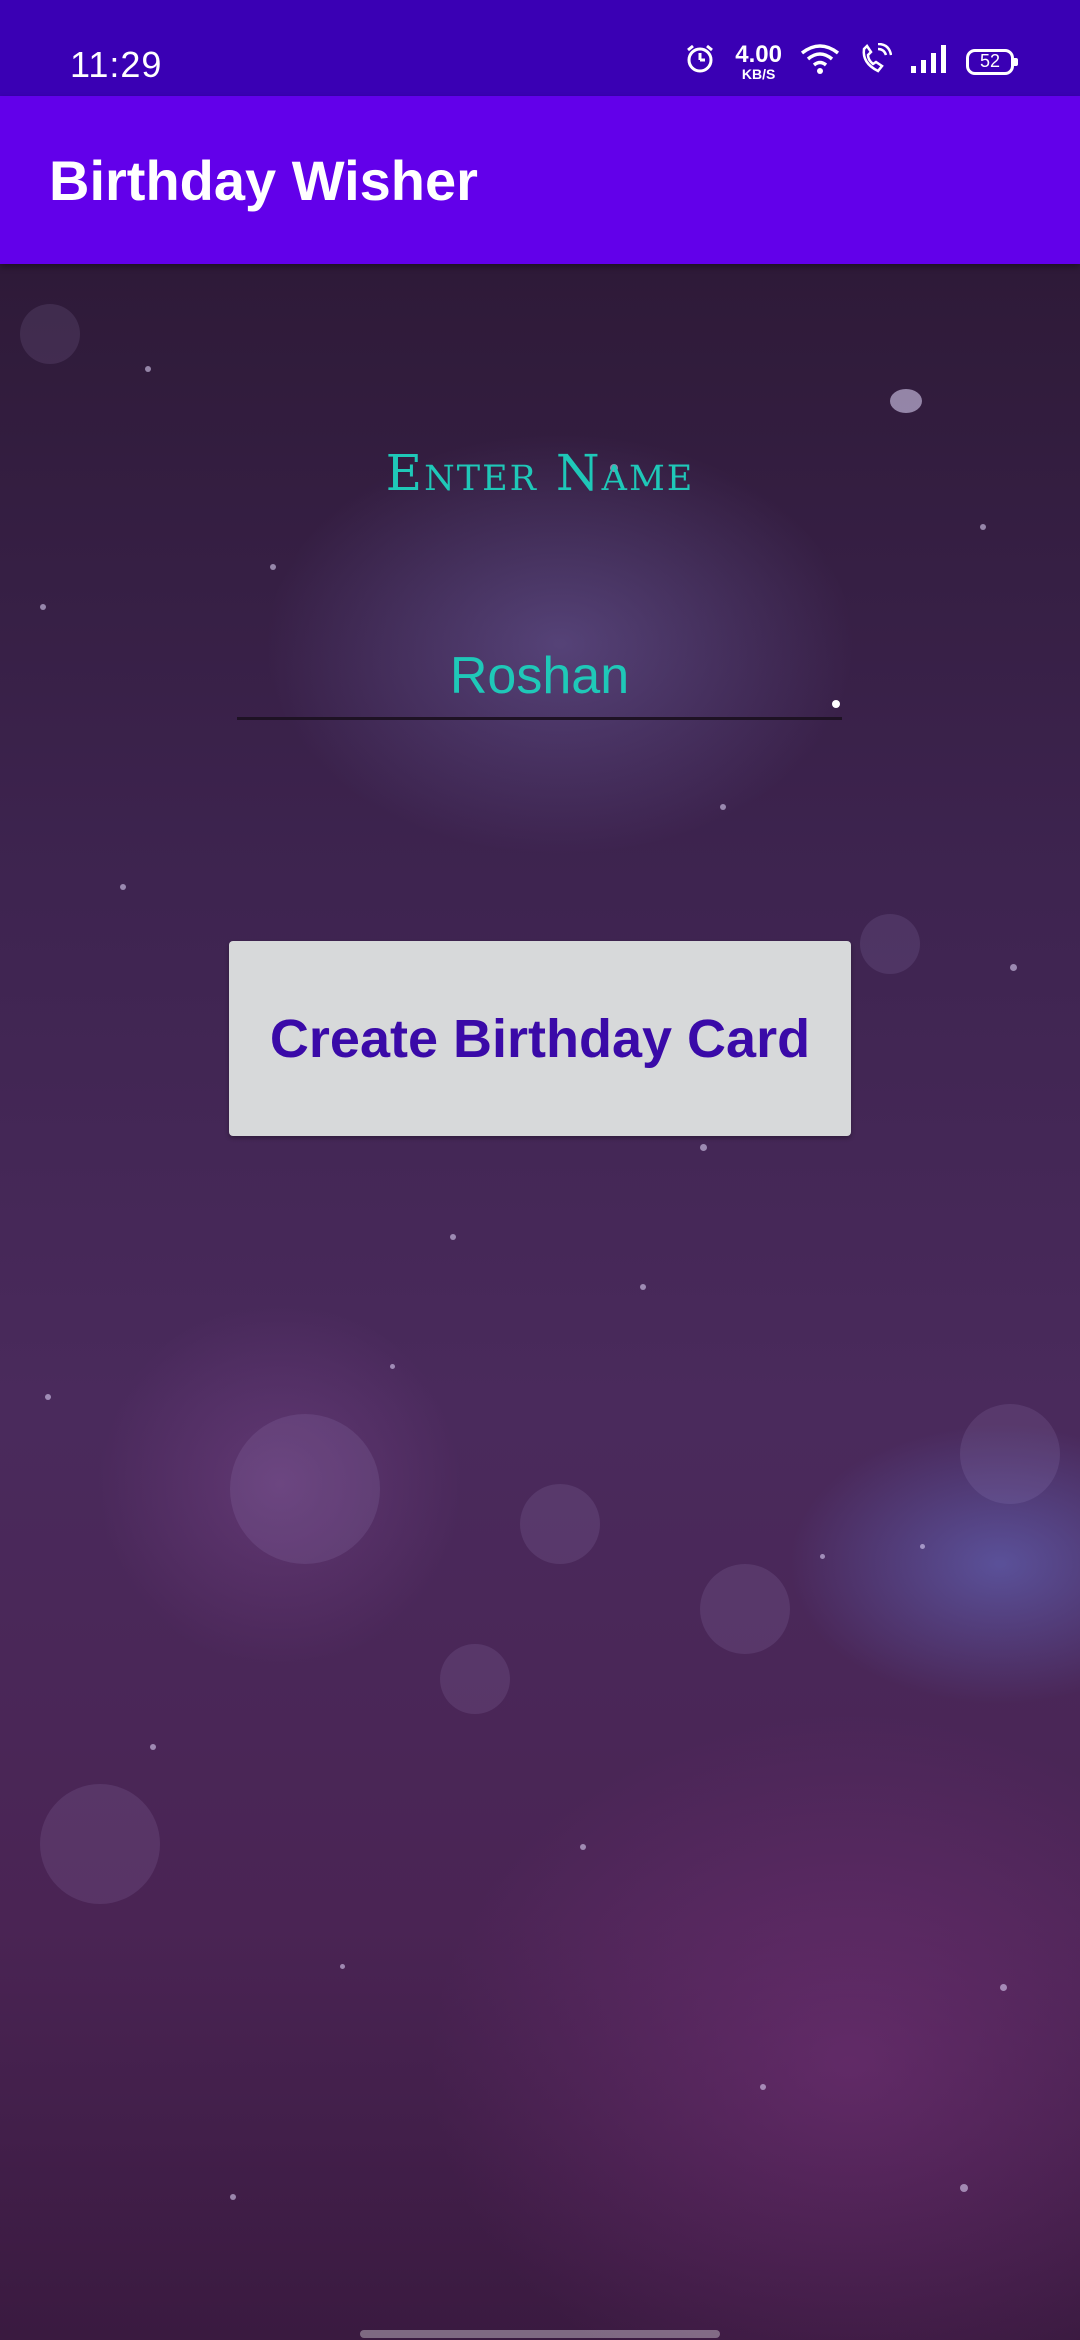 The height and width of the screenshot is (2340, 1080). I want to click on name-input, so click(539, 677).